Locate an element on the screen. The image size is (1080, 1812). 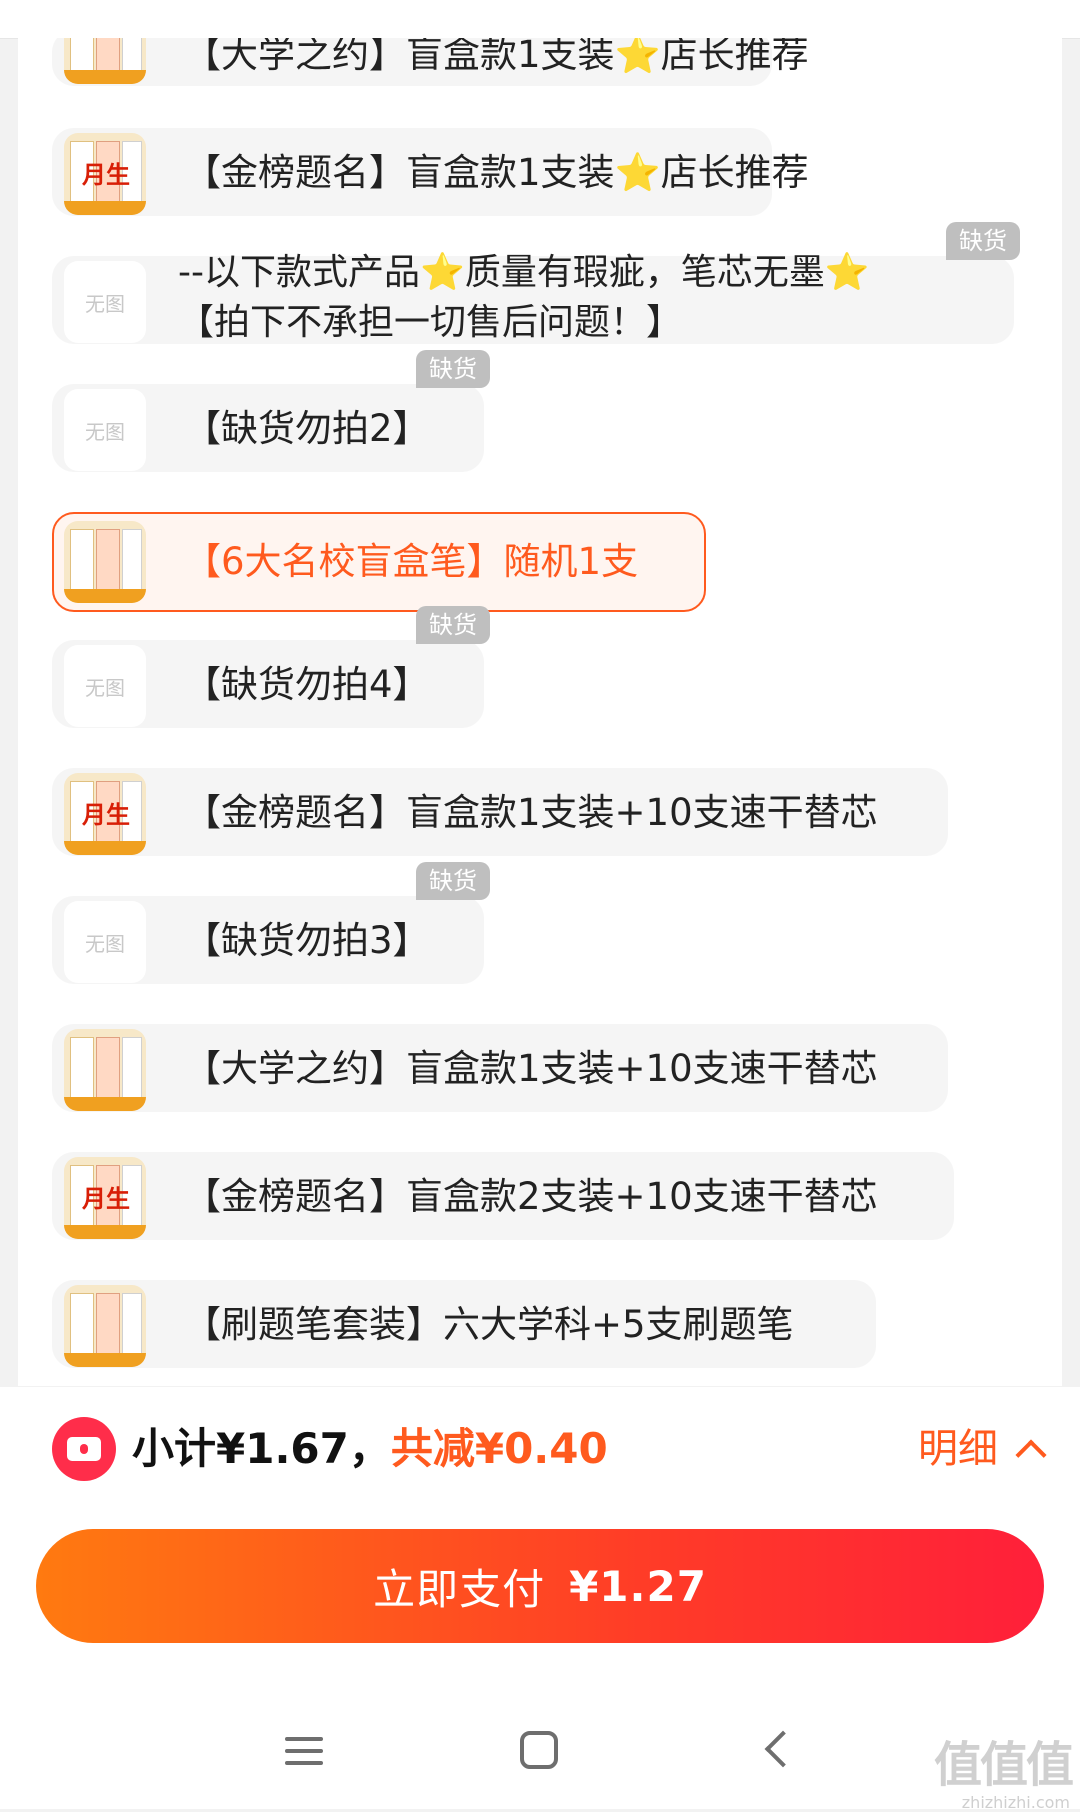
home-icon is located at coordinates (539, 1750).